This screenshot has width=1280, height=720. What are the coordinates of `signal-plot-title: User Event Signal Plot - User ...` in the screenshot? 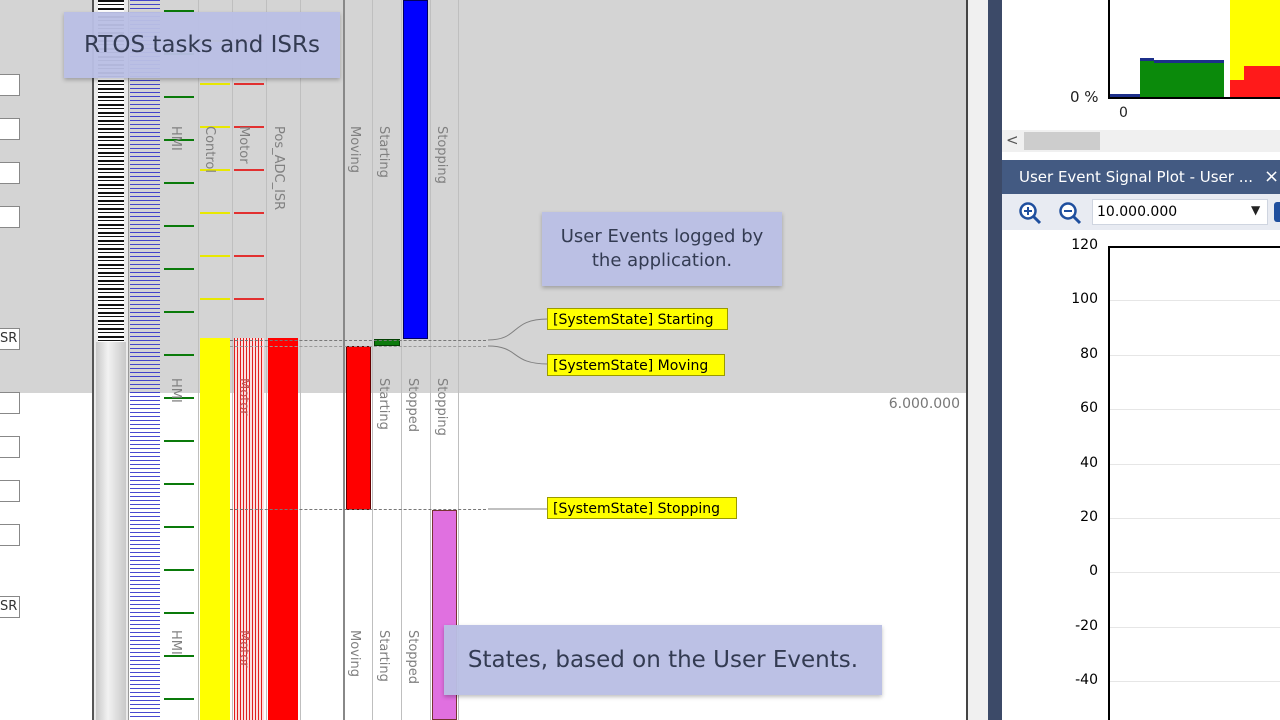 It's located at (1136, 177).